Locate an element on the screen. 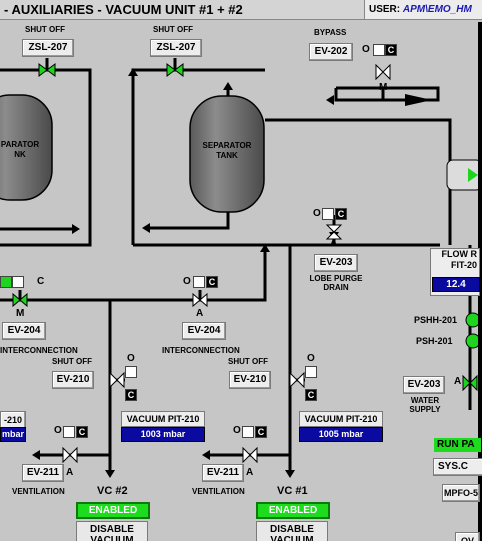 This screenshot has width=482, height=541. right-vv-mode: A is located at coordinates (250, 472).